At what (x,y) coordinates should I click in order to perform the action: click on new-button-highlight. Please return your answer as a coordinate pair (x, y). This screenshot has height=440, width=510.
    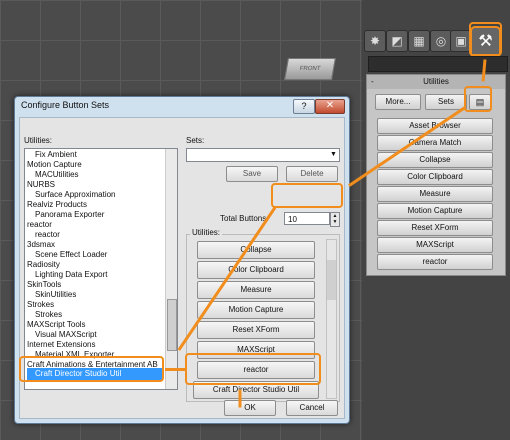
    Looking at the image, I should click on (253, 369).